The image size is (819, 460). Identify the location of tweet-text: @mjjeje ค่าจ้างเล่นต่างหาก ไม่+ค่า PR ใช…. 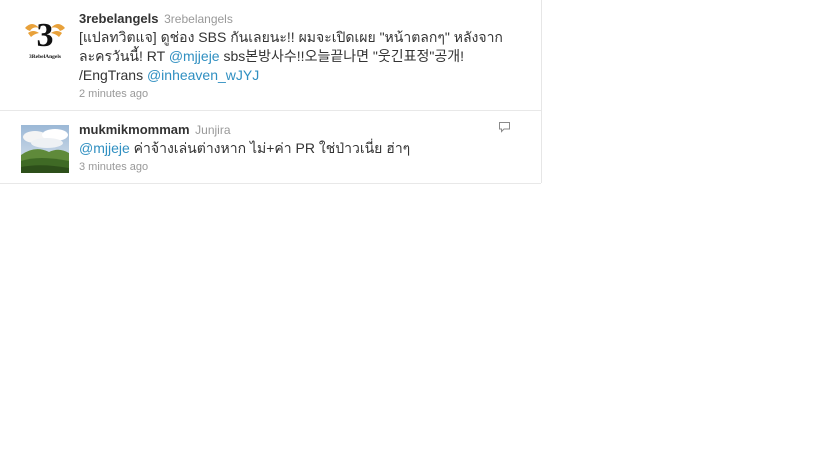
(305, 148).